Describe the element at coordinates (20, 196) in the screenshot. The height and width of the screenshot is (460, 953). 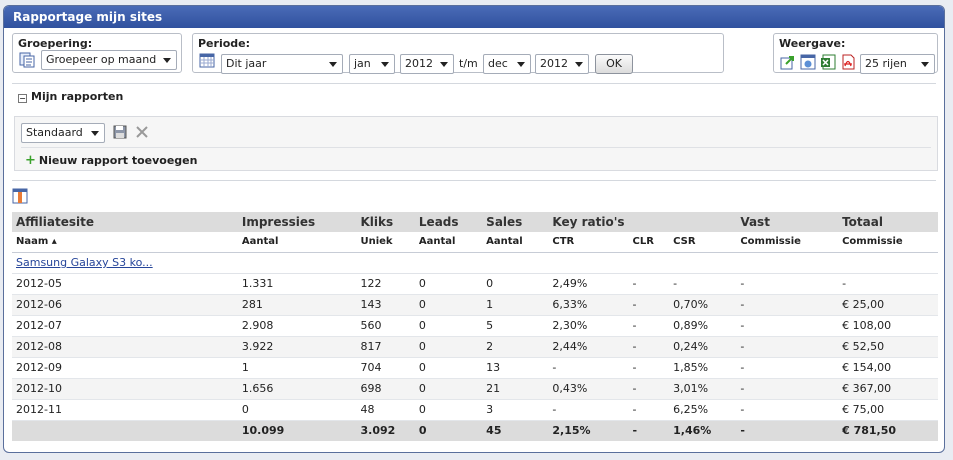
I see `columns-icon` at that location.